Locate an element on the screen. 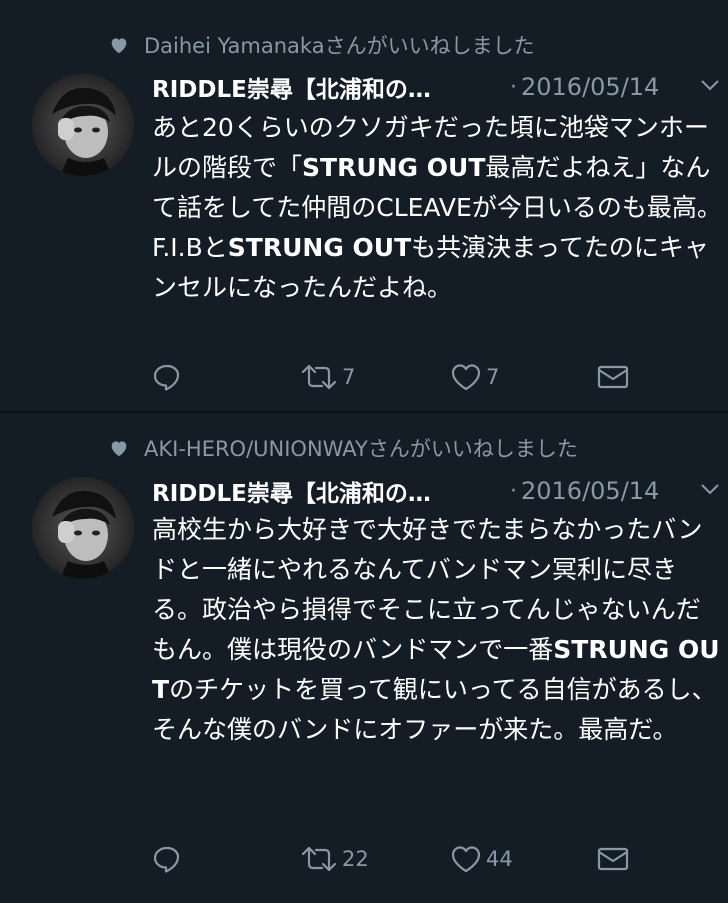  liked-by-text: Daihei Yamanakaさんがいいねしました is located at coordinates (339, 46).